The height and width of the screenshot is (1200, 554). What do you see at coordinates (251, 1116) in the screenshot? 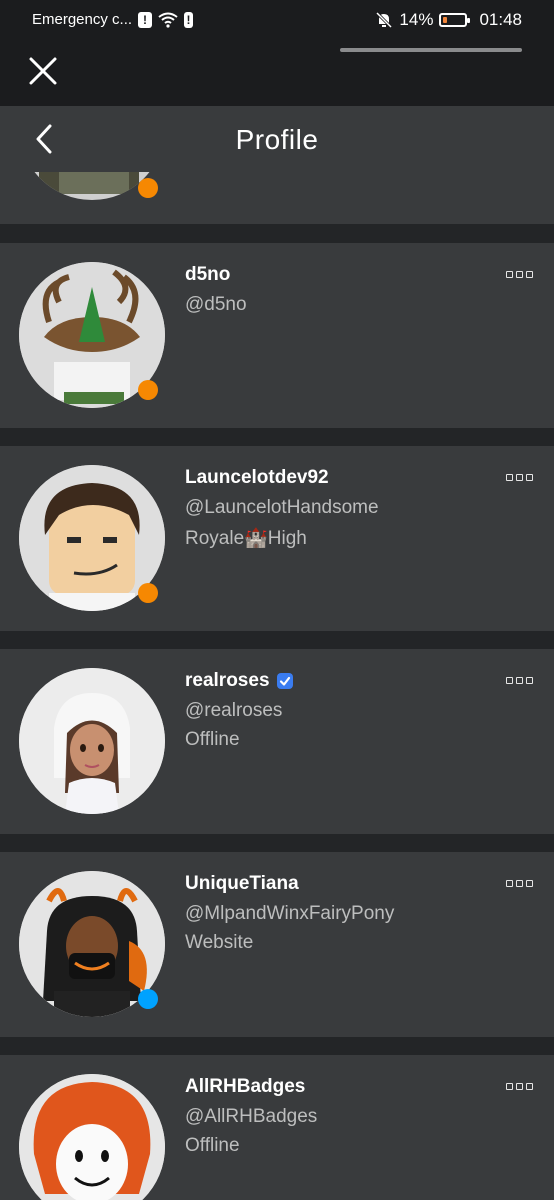
I see `username: @AllRHBadges` at bounding box center [251, 1116].